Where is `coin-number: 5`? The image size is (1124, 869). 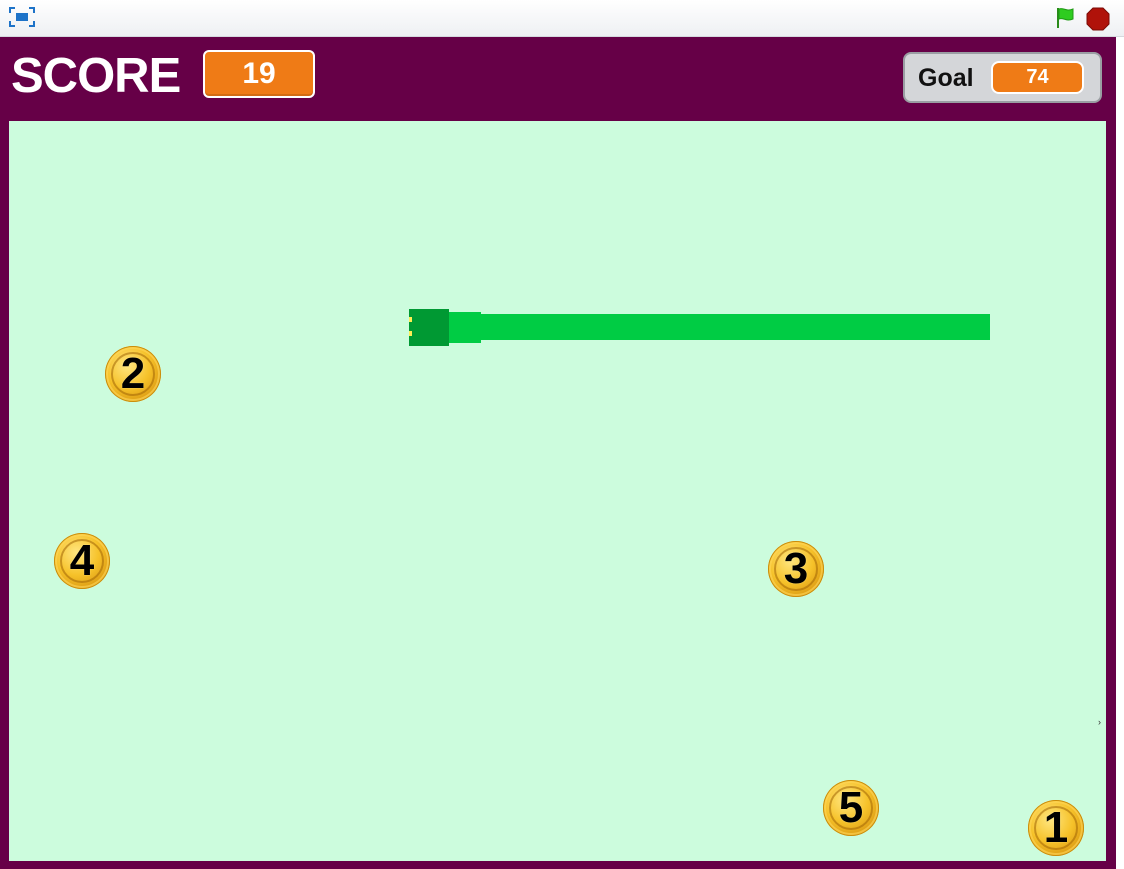 coin-number: 5 is located at coordinates (851, 807).